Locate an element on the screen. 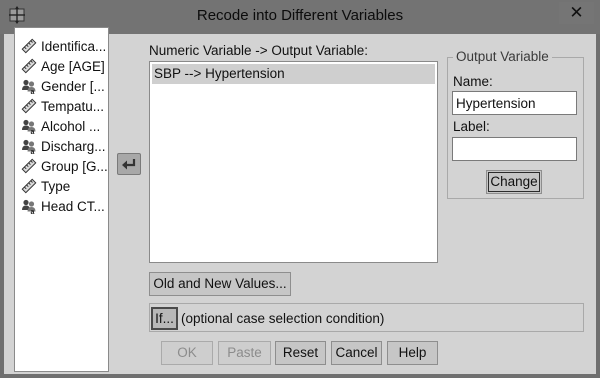 The width and height of the screenshot is (600, 378). close-button: ✕ is located at coordinates (576, 13).